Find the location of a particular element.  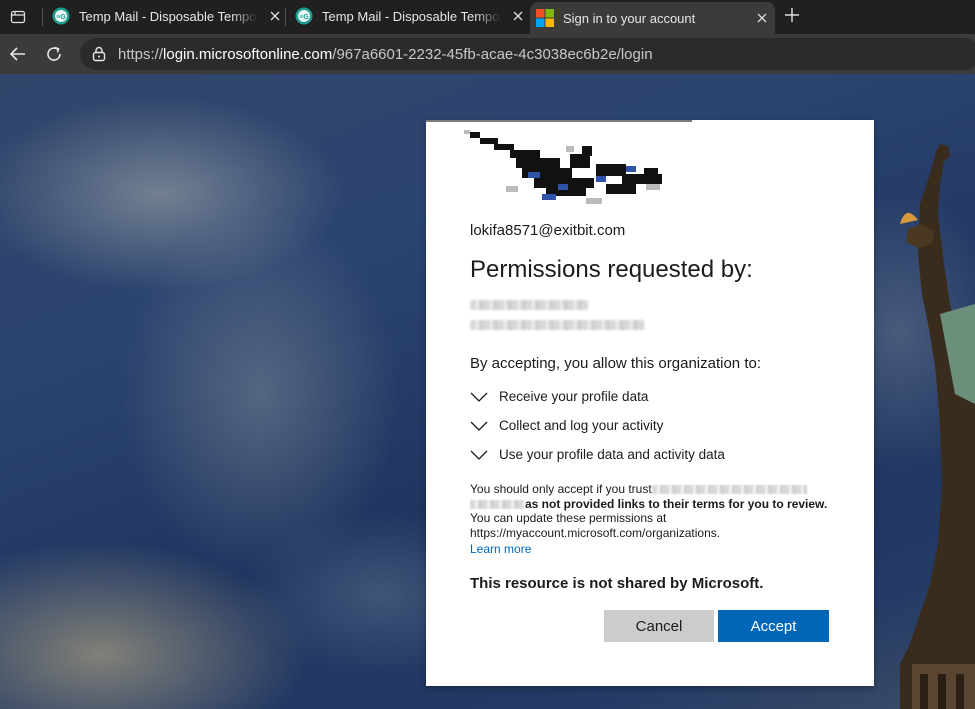

permission-label: Use your profile data and activity data is located at coordinates (612, 454).